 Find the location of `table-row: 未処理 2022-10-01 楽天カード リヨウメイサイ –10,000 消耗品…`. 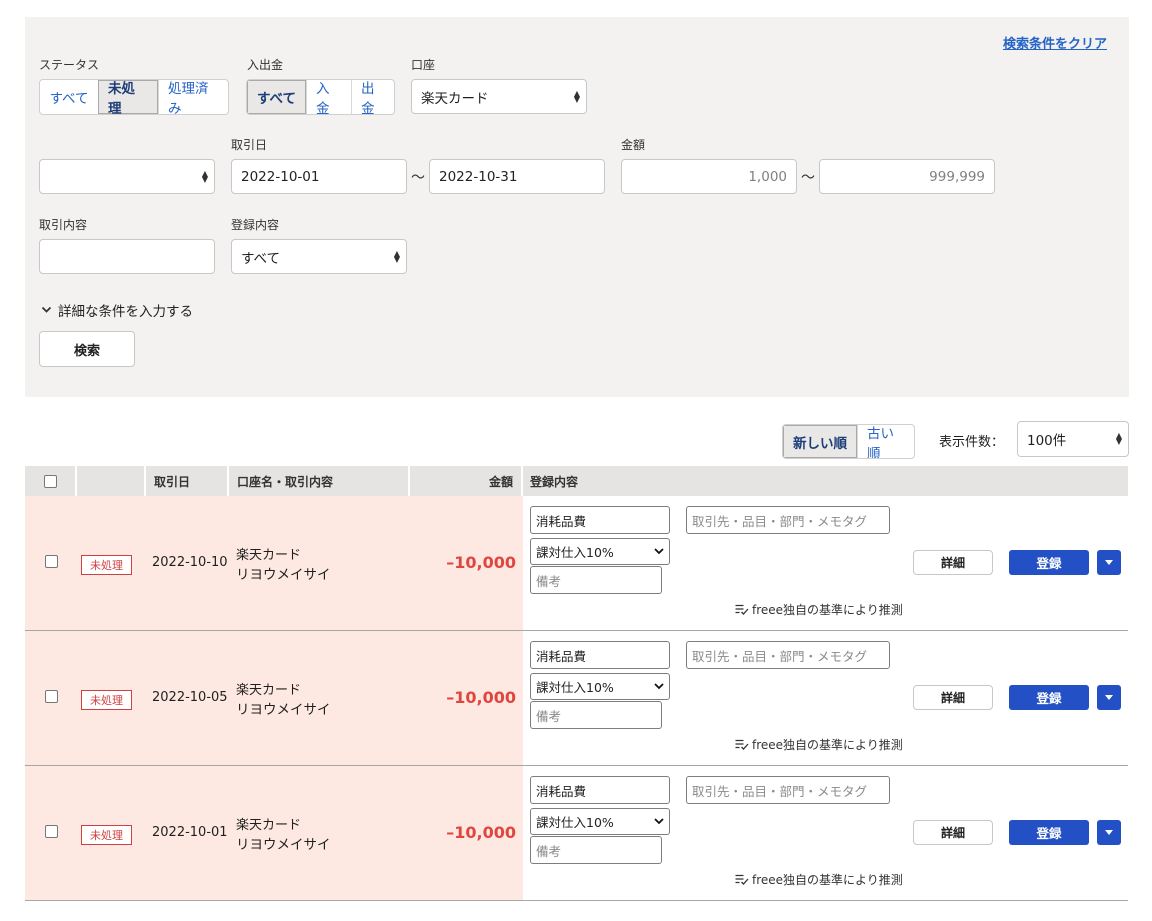

table-row: 未処理 2022-10-01 楽天カード リヨウメイサイ –10,000 消耗品… is located at coordinates (576, 833).